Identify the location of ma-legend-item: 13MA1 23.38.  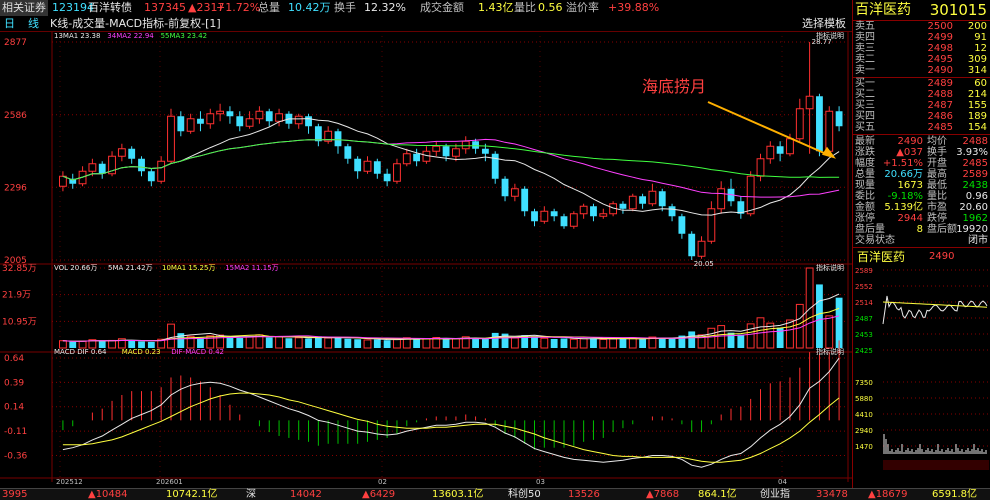
(77, 36).